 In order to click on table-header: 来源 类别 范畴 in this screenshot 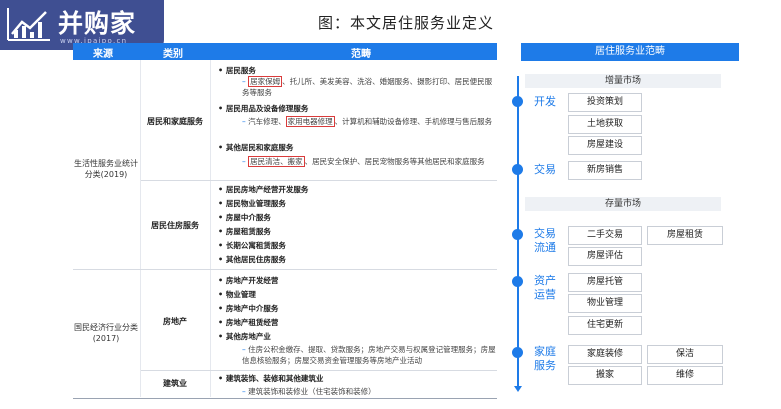, I will do `click(285, 51)`.